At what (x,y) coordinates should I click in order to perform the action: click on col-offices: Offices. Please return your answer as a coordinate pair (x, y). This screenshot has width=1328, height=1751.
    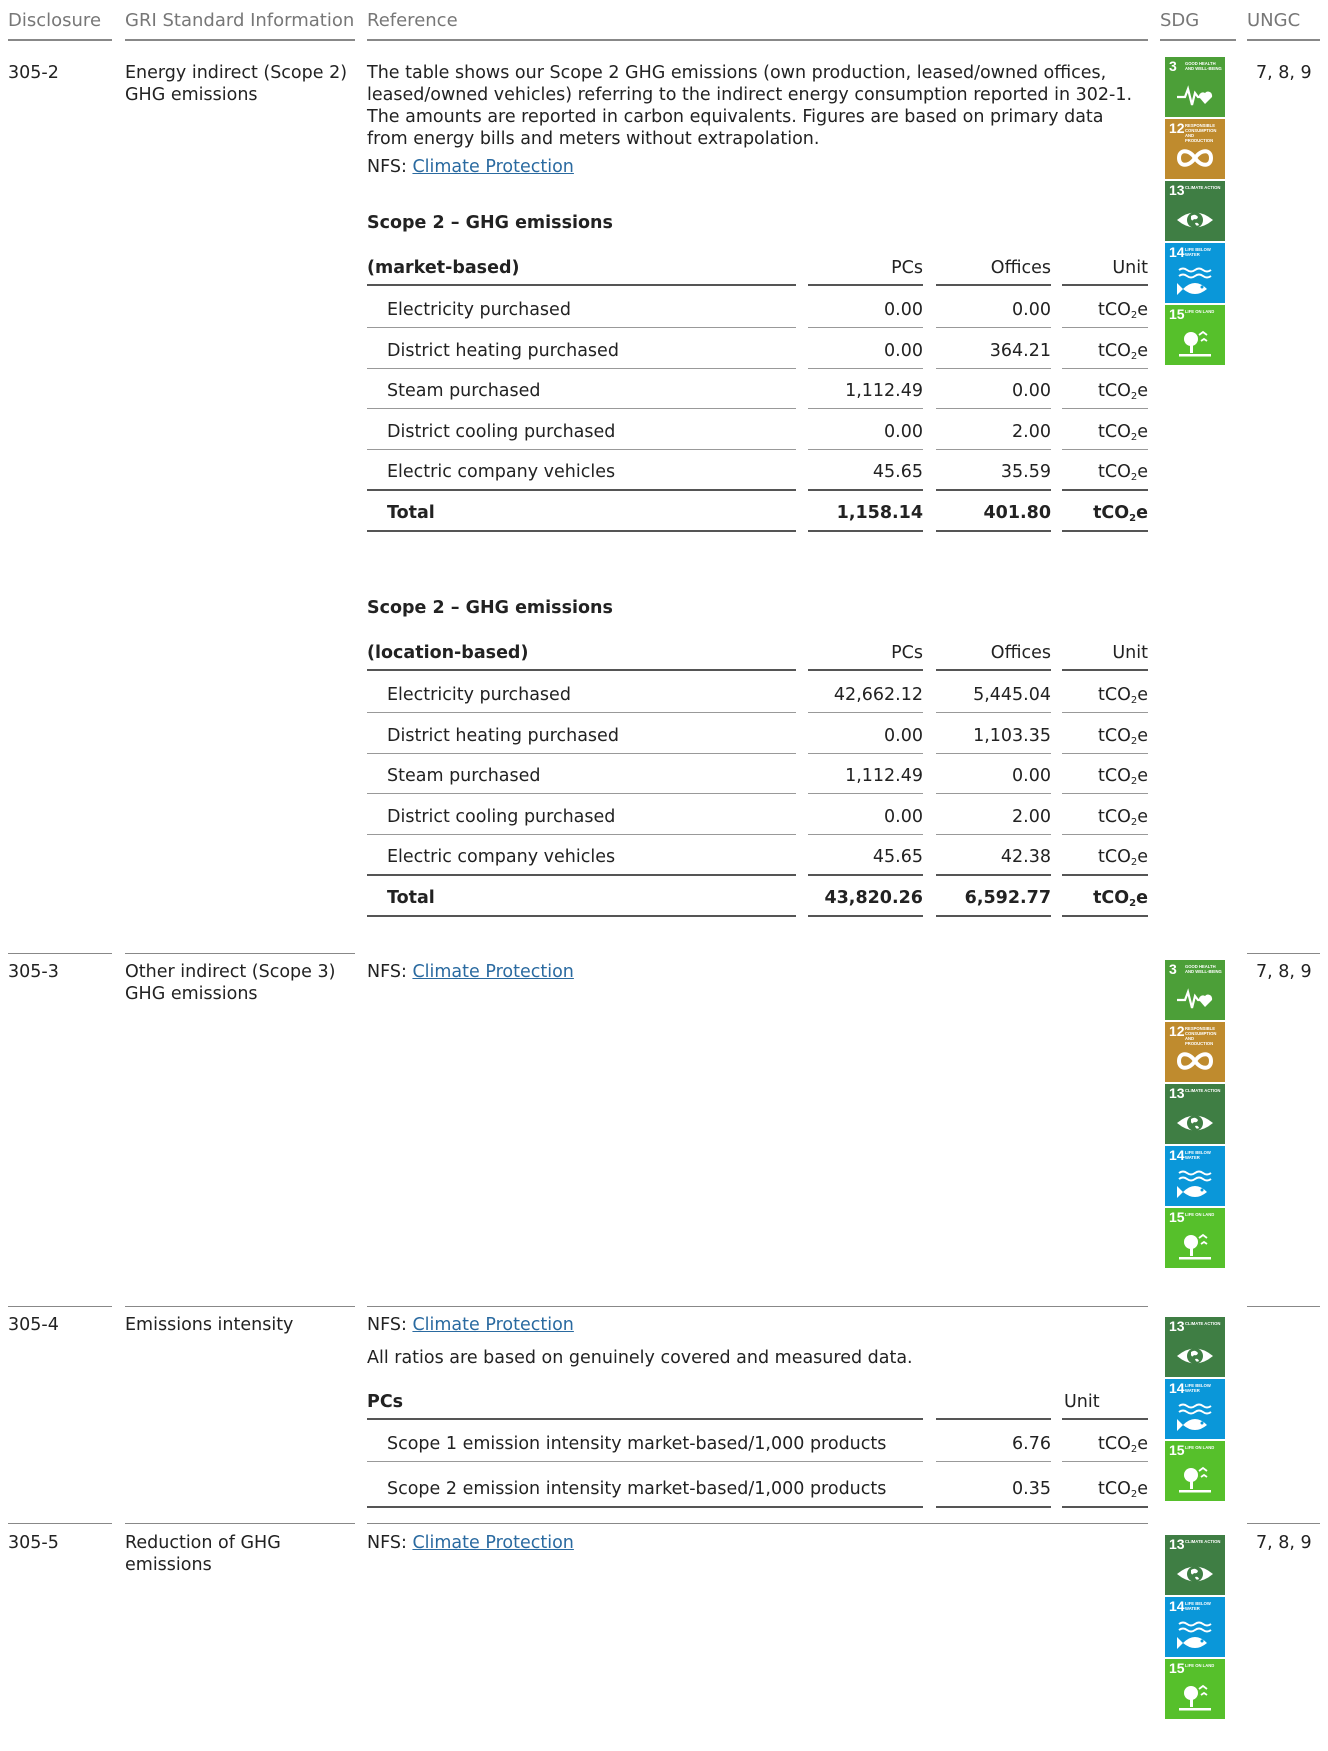
    Looking at the image, I should click on (1020, 653).